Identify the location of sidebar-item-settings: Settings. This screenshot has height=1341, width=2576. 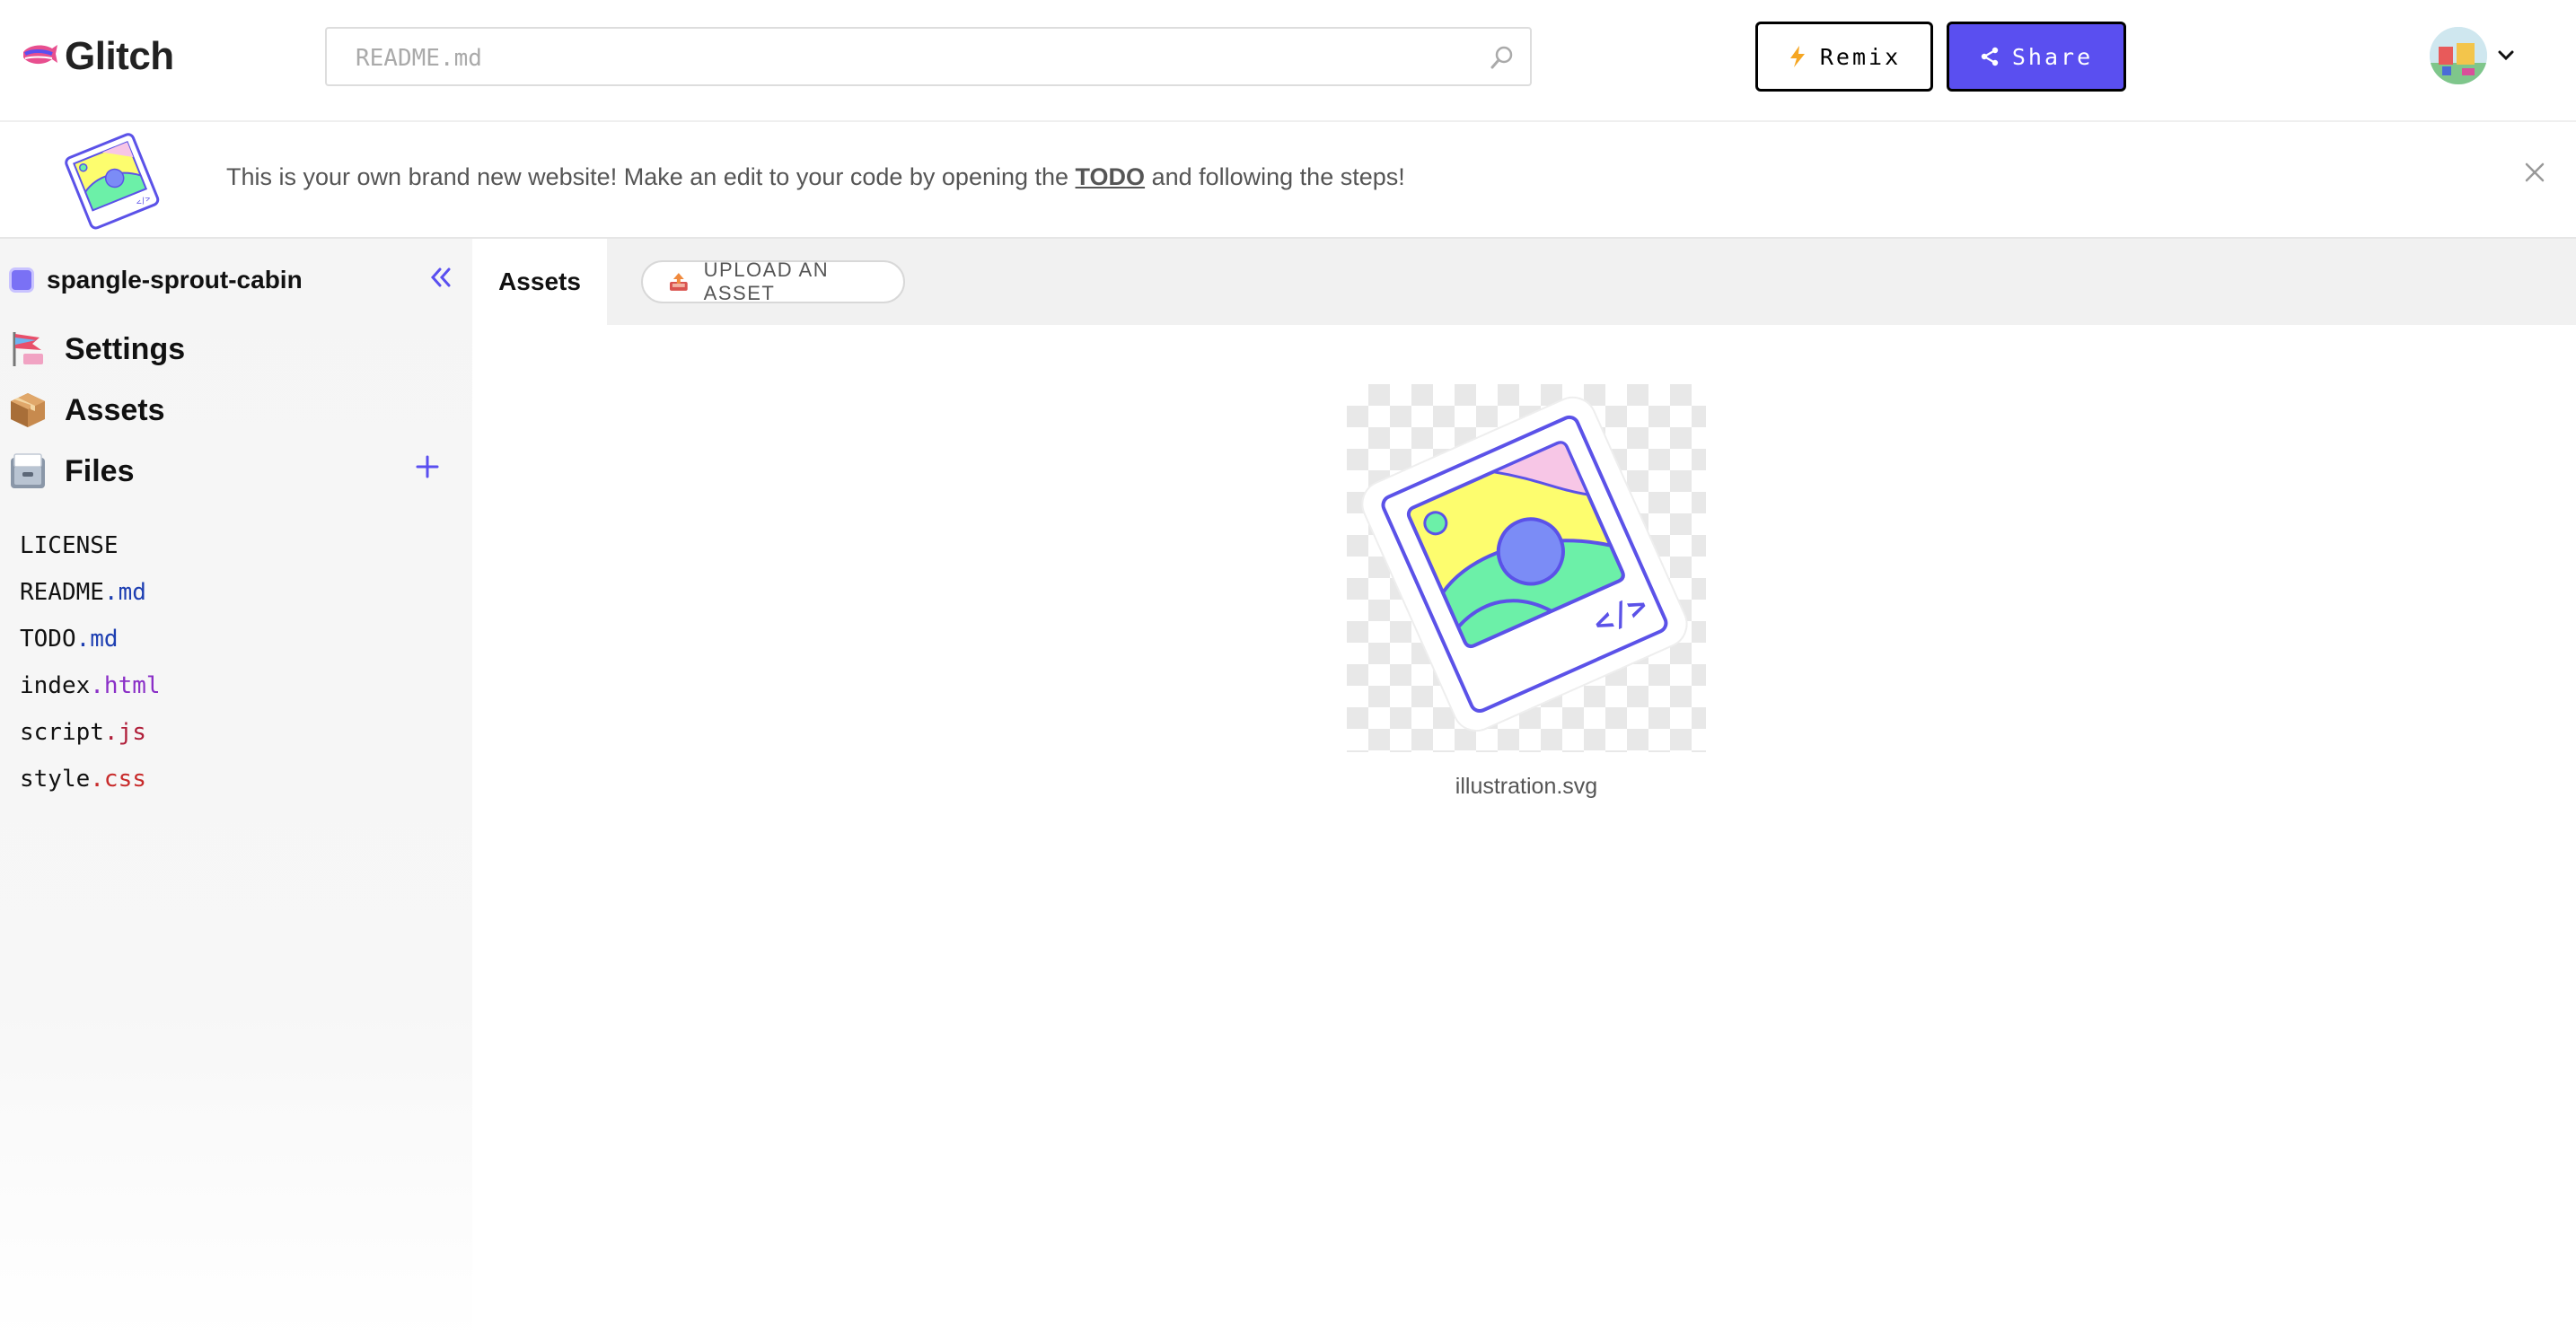
(96, 349).